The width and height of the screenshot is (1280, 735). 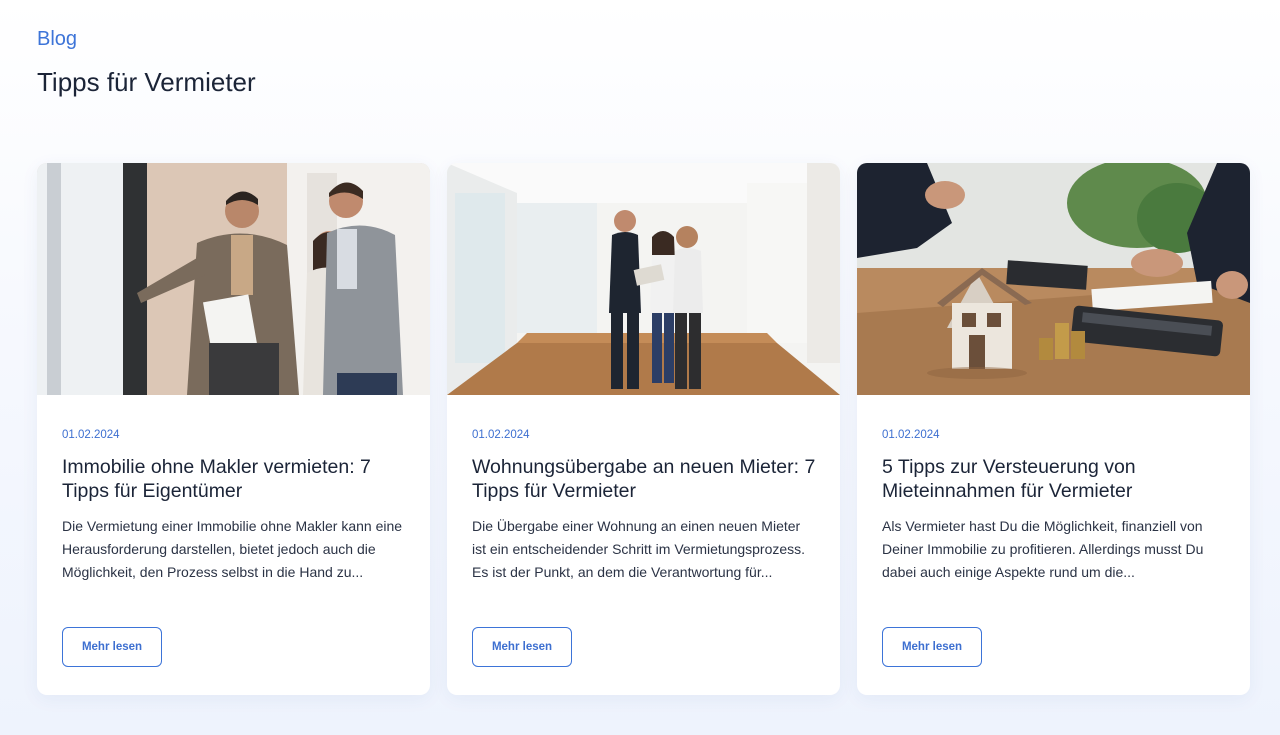 I want to click on apartment-handover-photo, so click(x=643, y=279).